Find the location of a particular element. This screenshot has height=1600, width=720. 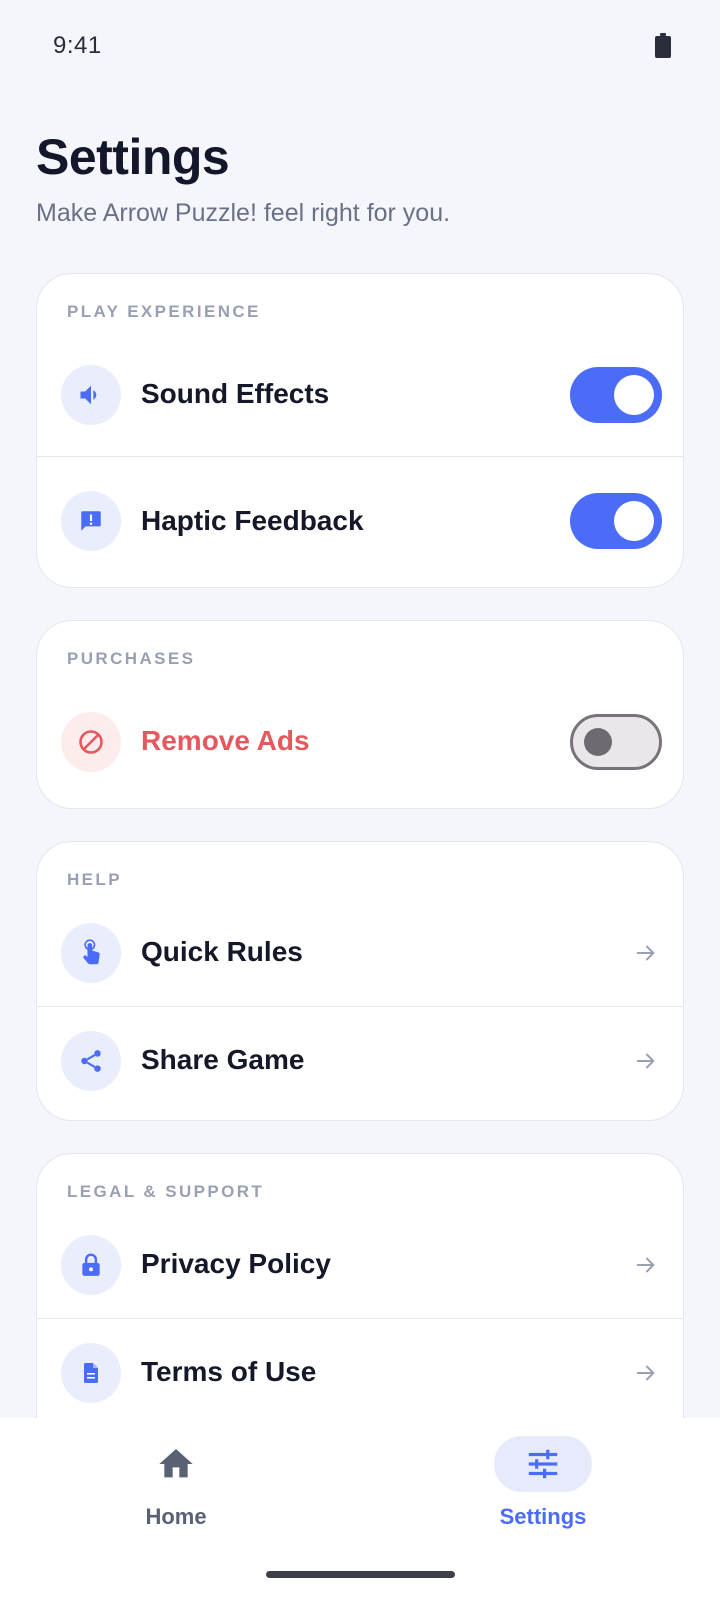

remove-ads-label: Remove Ads is located at coordinates (225, 740).